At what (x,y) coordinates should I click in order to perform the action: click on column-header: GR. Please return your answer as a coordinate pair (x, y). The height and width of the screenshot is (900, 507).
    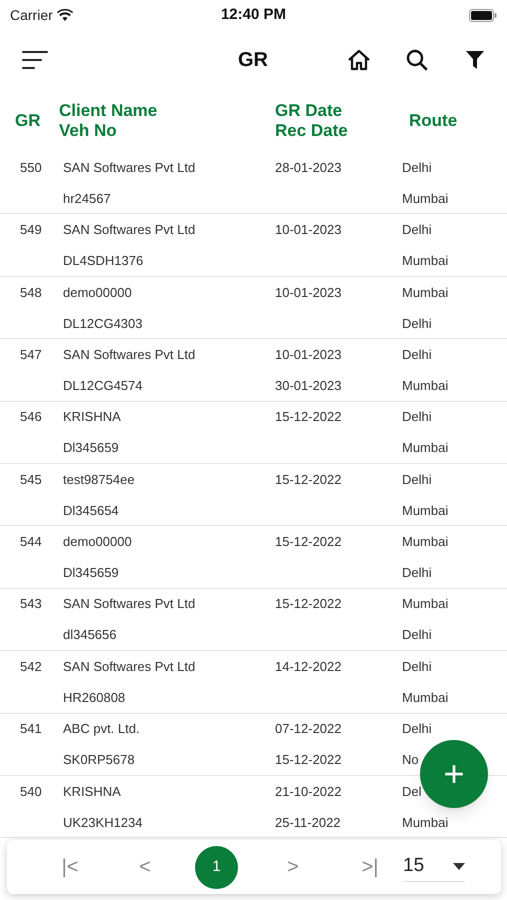
    Looking at the image, I should click on (28, 121).